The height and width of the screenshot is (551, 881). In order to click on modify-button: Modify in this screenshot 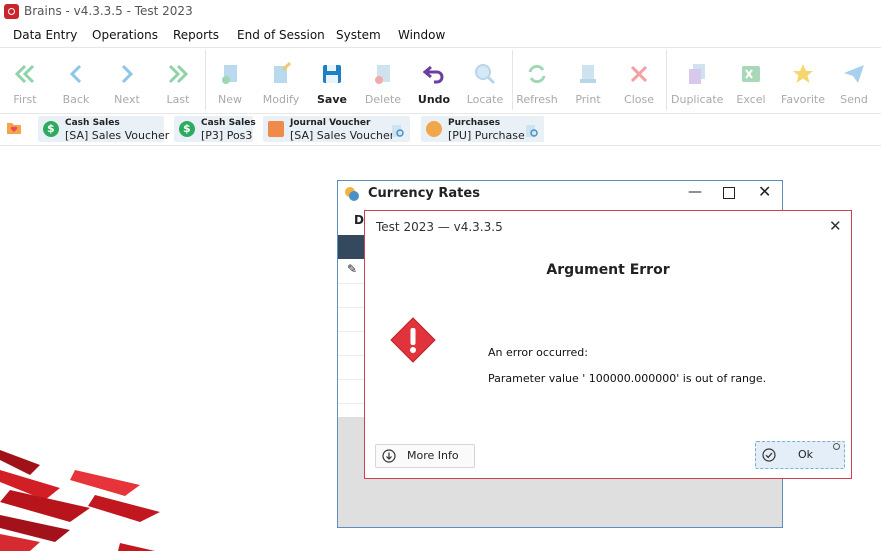, I will do `click(281, 80)`.